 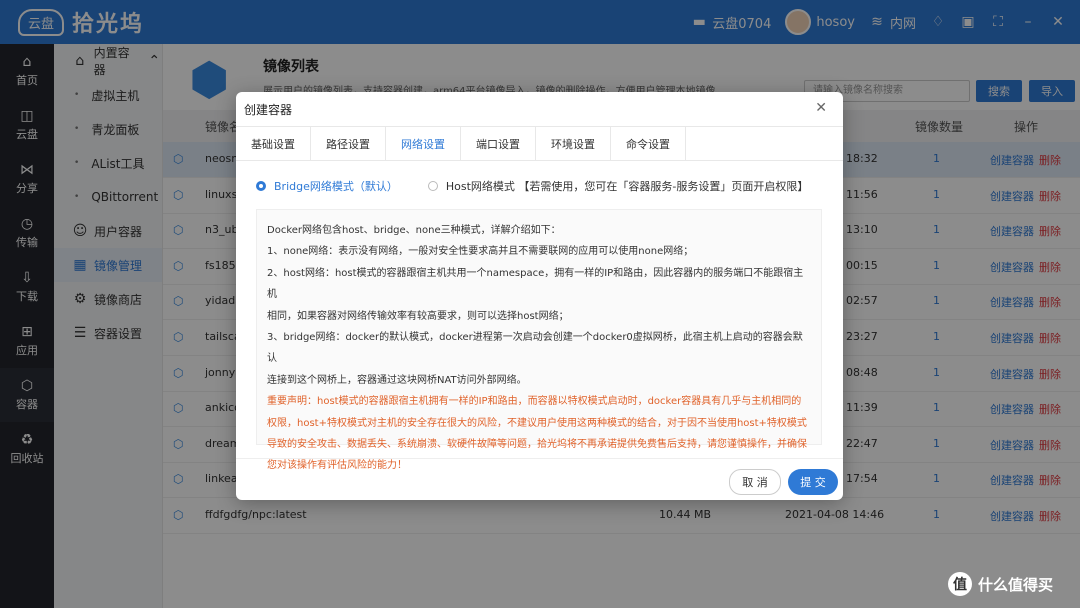 I want to click on watermark: 值 什么值得买, so click(x=1000, y=584).